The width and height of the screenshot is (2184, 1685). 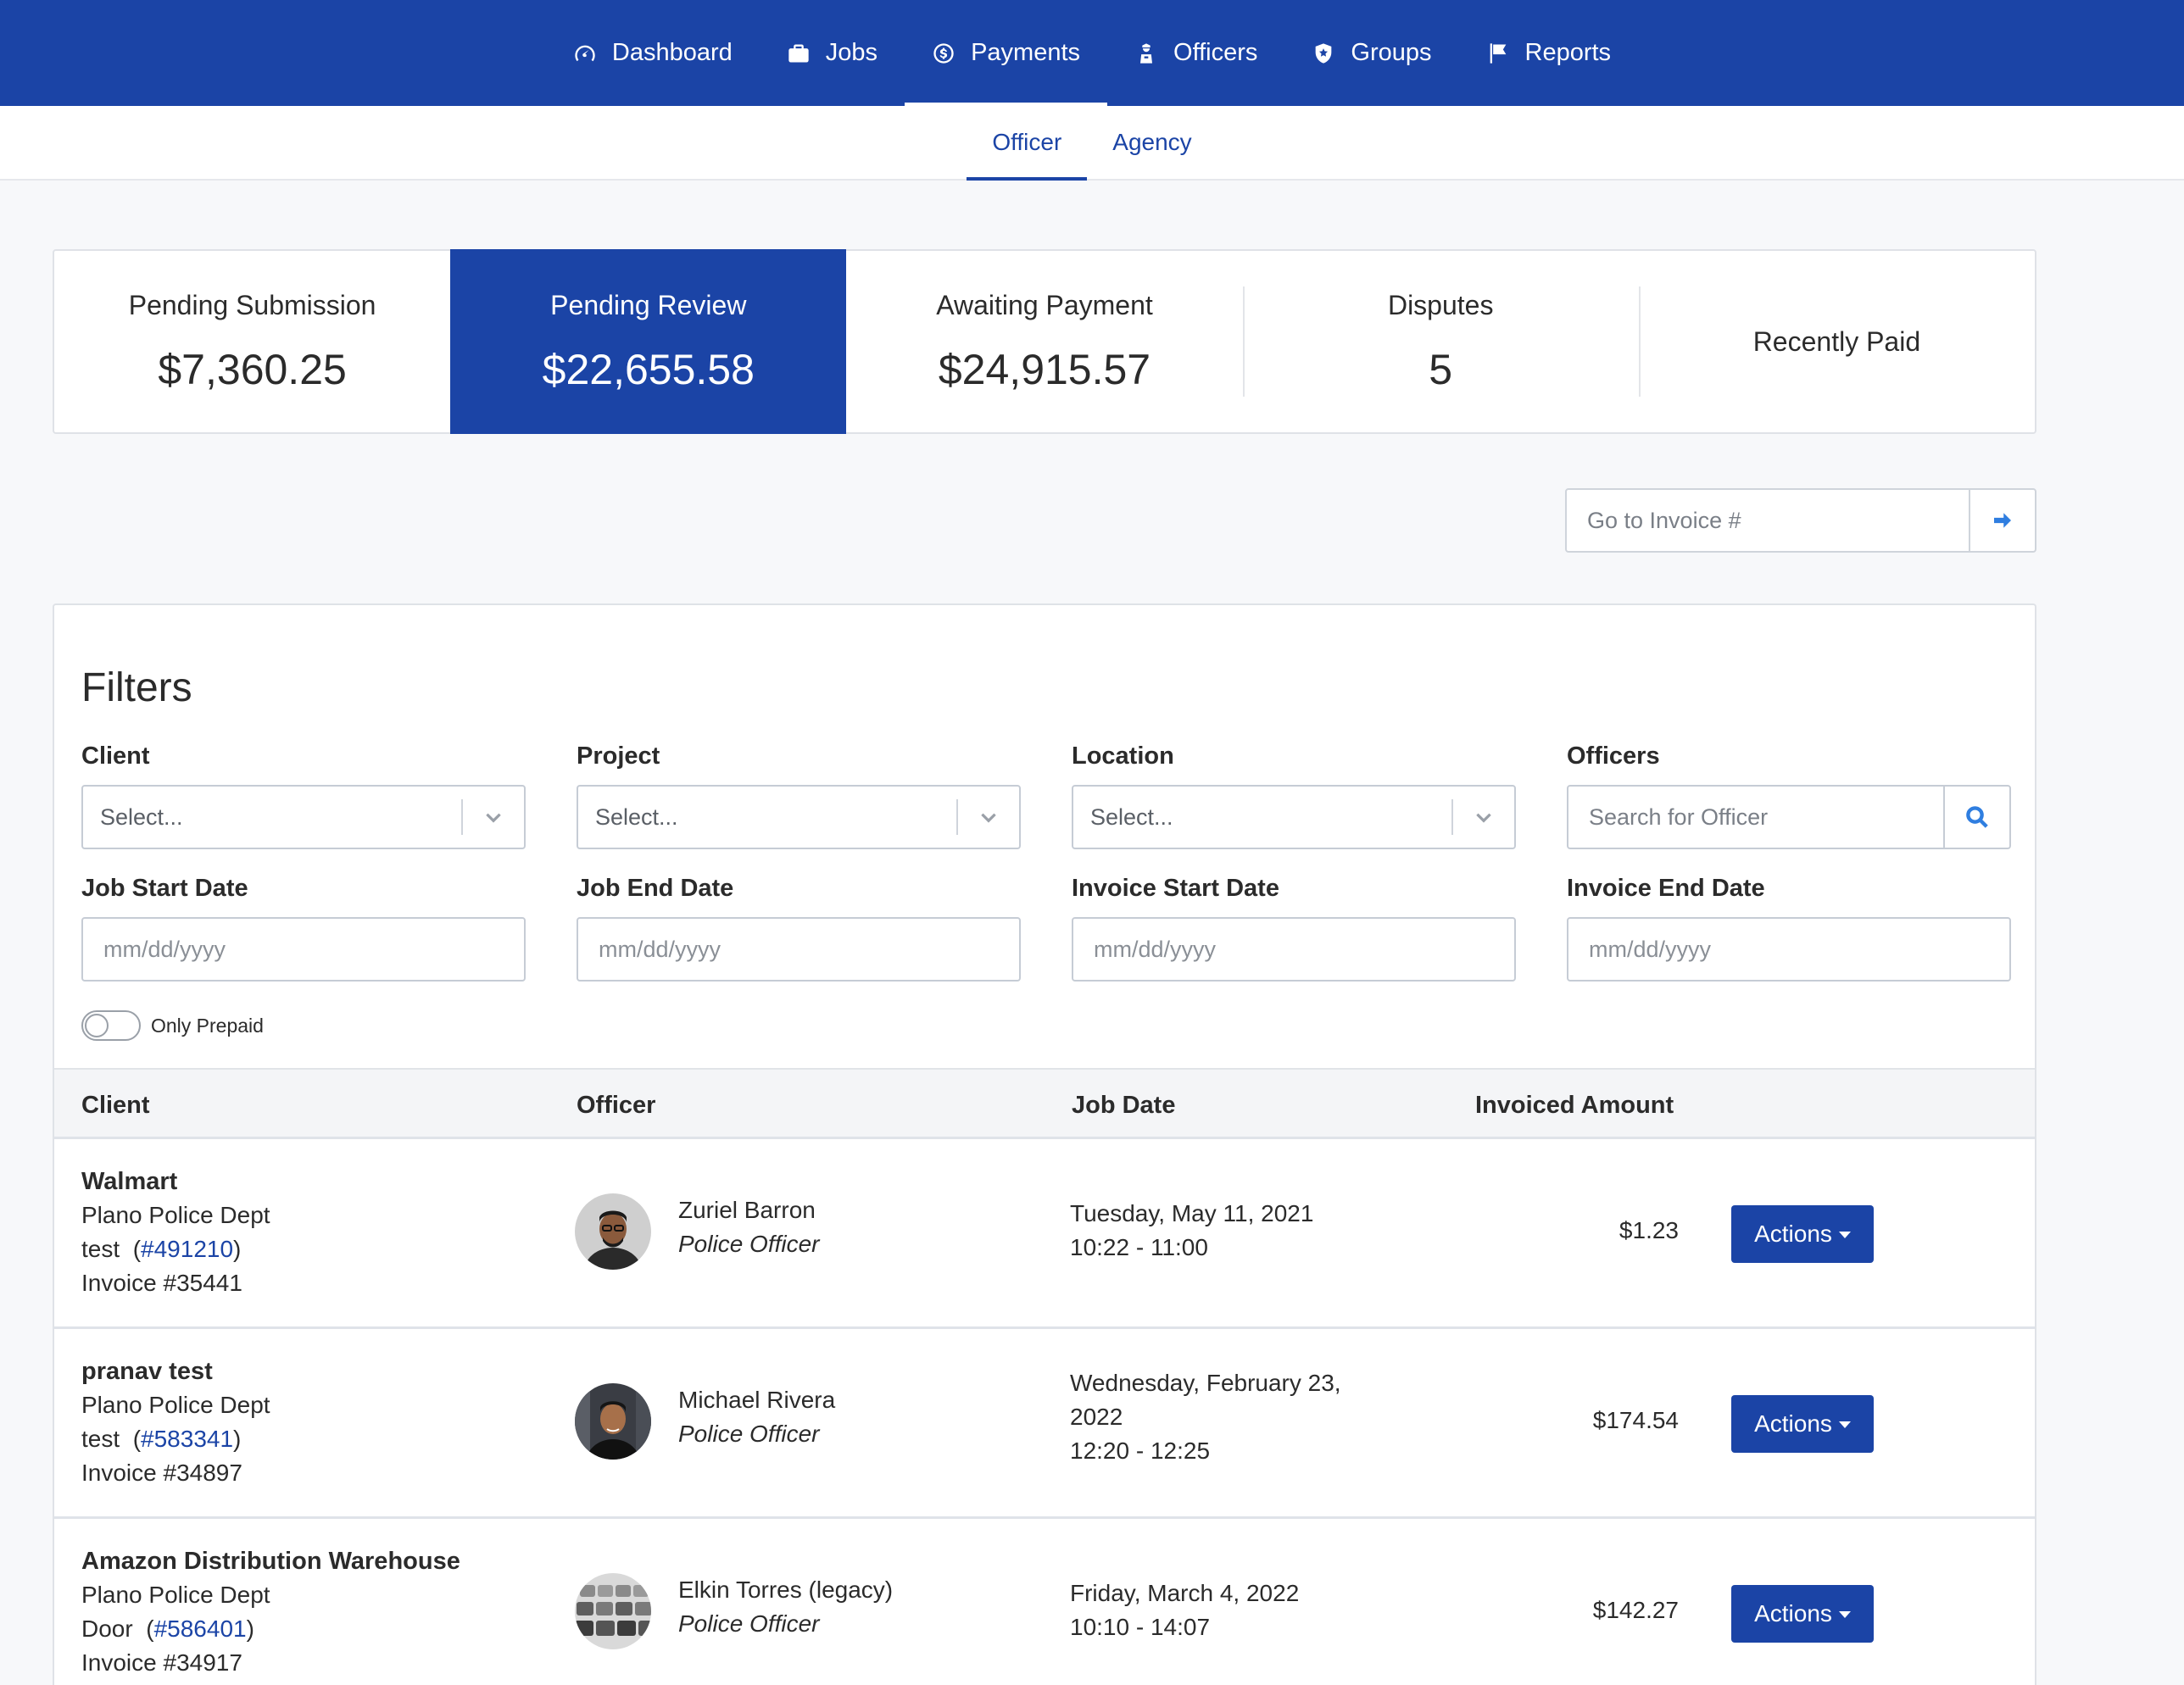 What do you see at coordinates (1185, 1593) in the screenshot?
I see `job-date-day: Friday, March 4, 2022` at bounding box center [1185, 1593].